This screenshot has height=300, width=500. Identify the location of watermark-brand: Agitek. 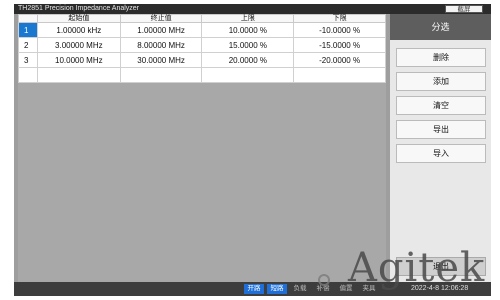
(417, 268).